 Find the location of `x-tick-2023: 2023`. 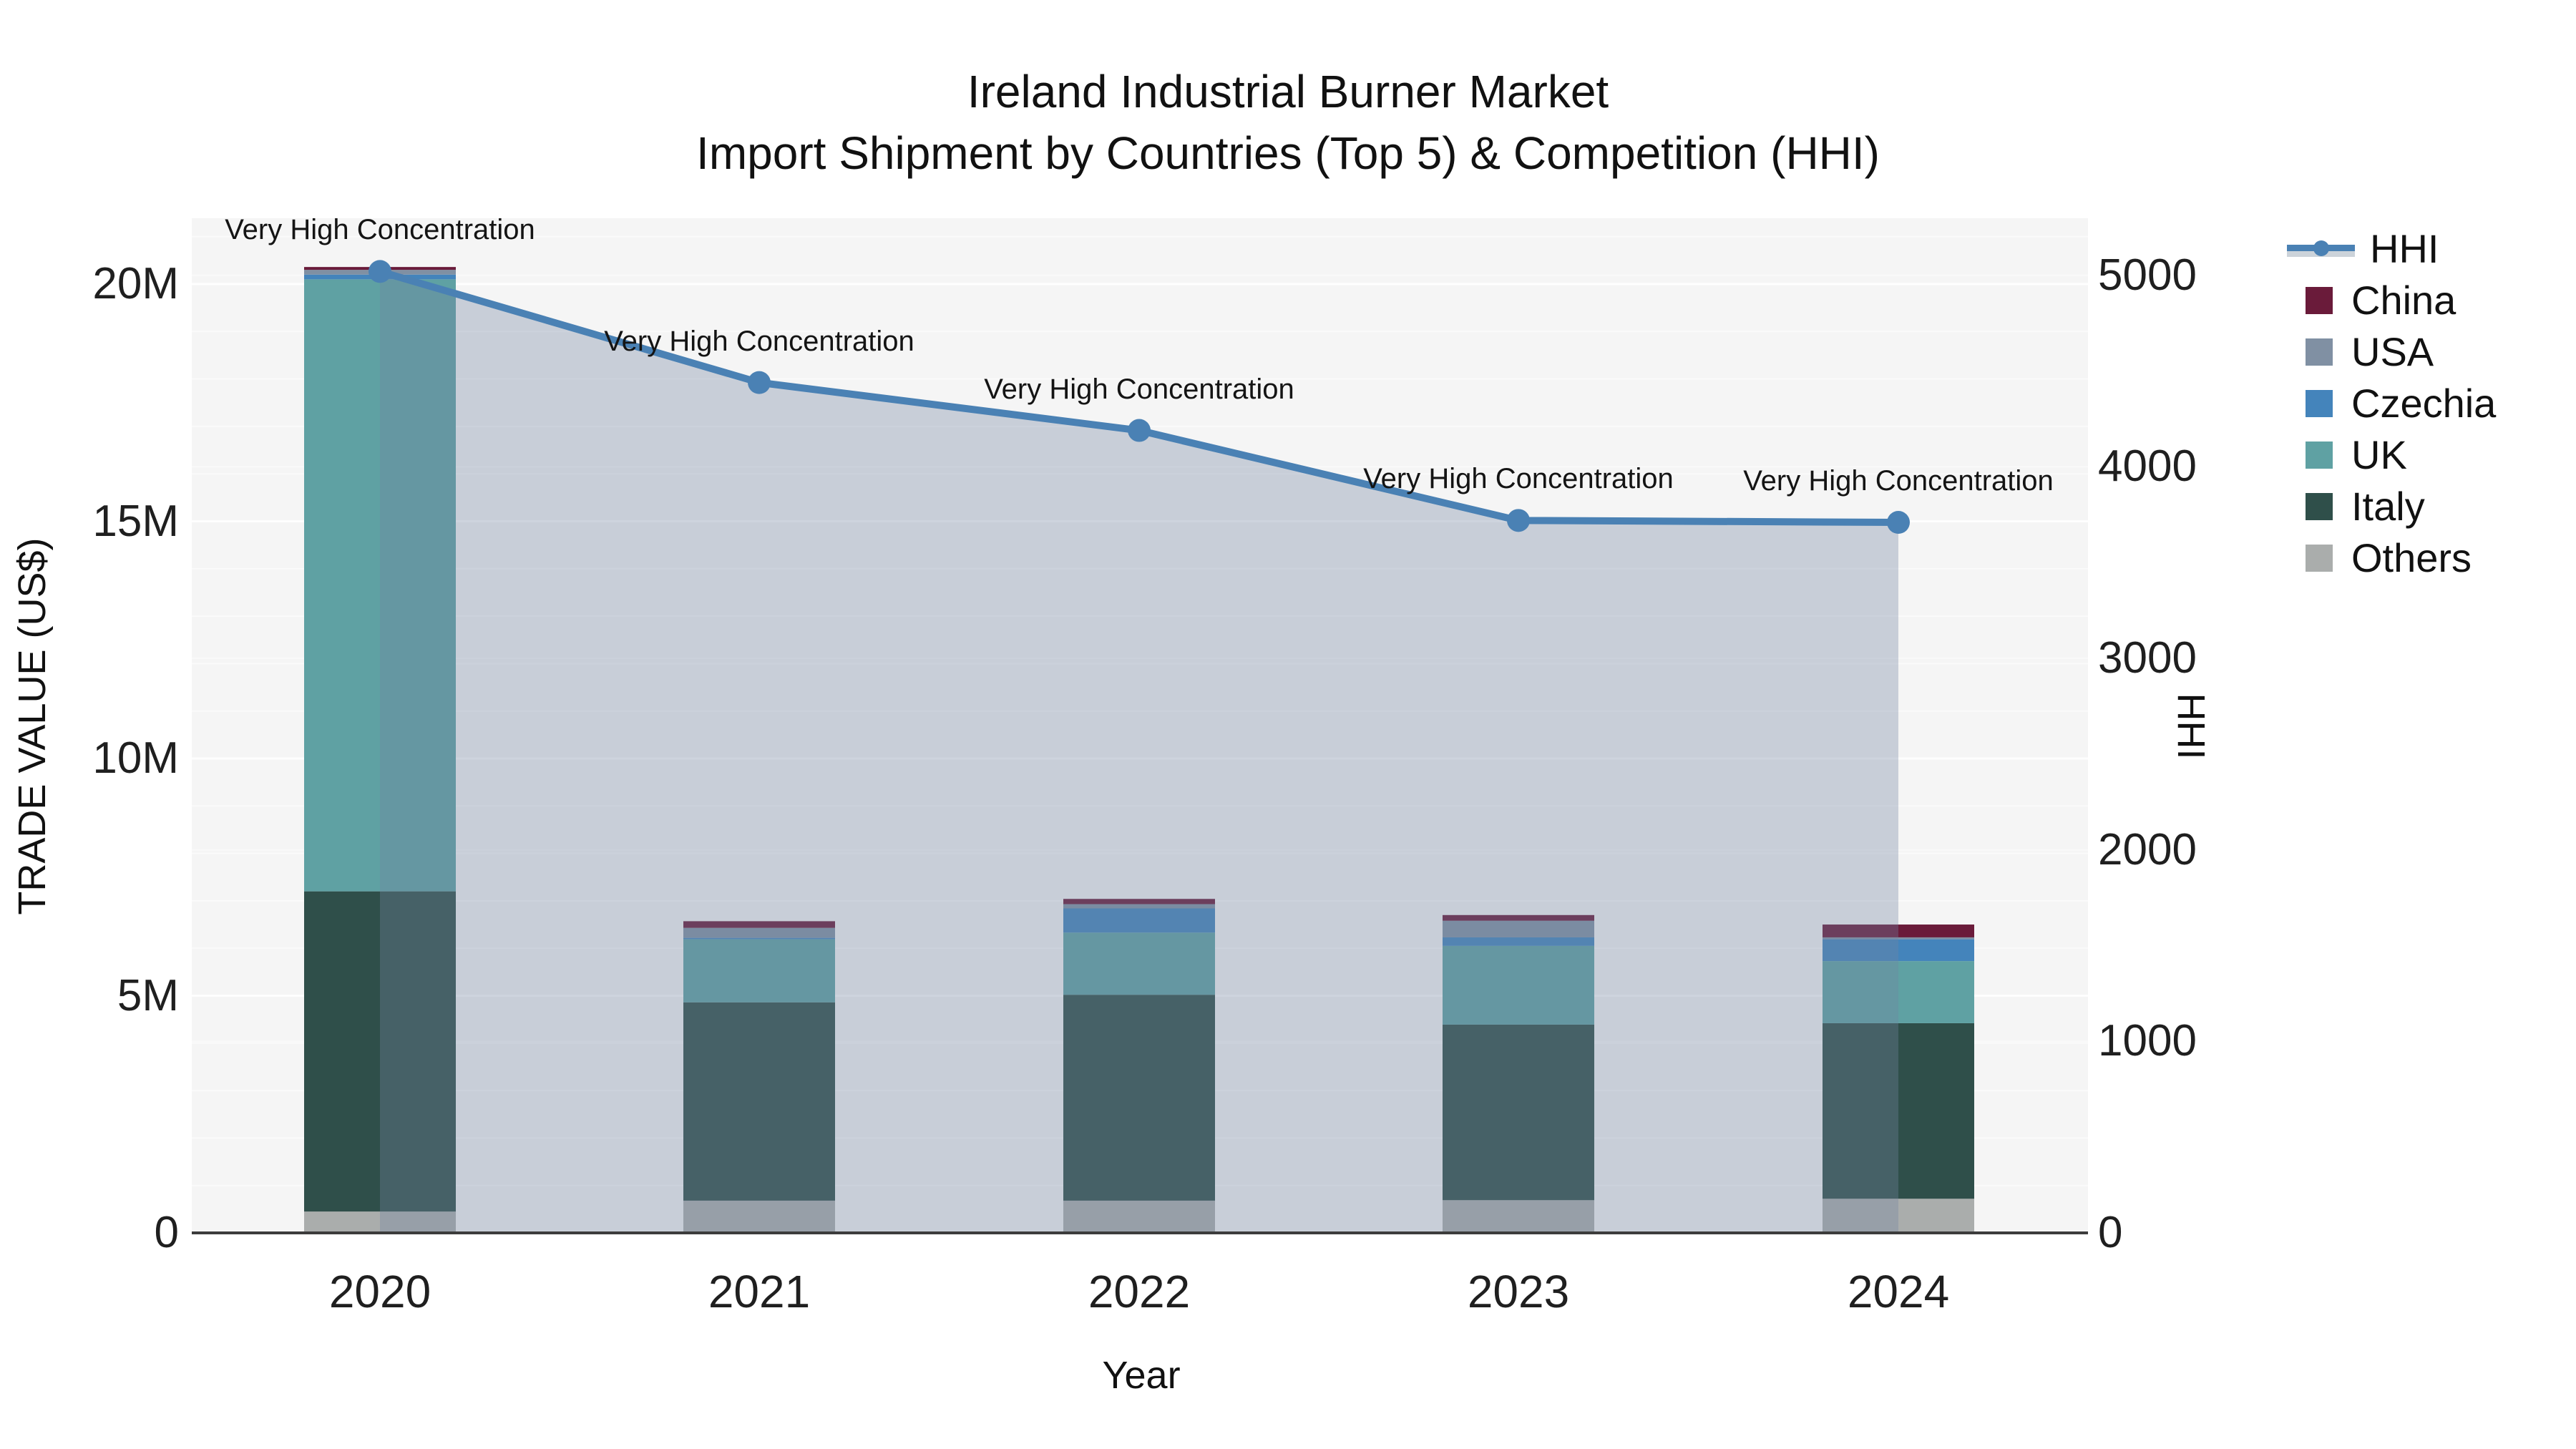

x-tick-2023: 2023 is located at coordinates (1518, 1291).